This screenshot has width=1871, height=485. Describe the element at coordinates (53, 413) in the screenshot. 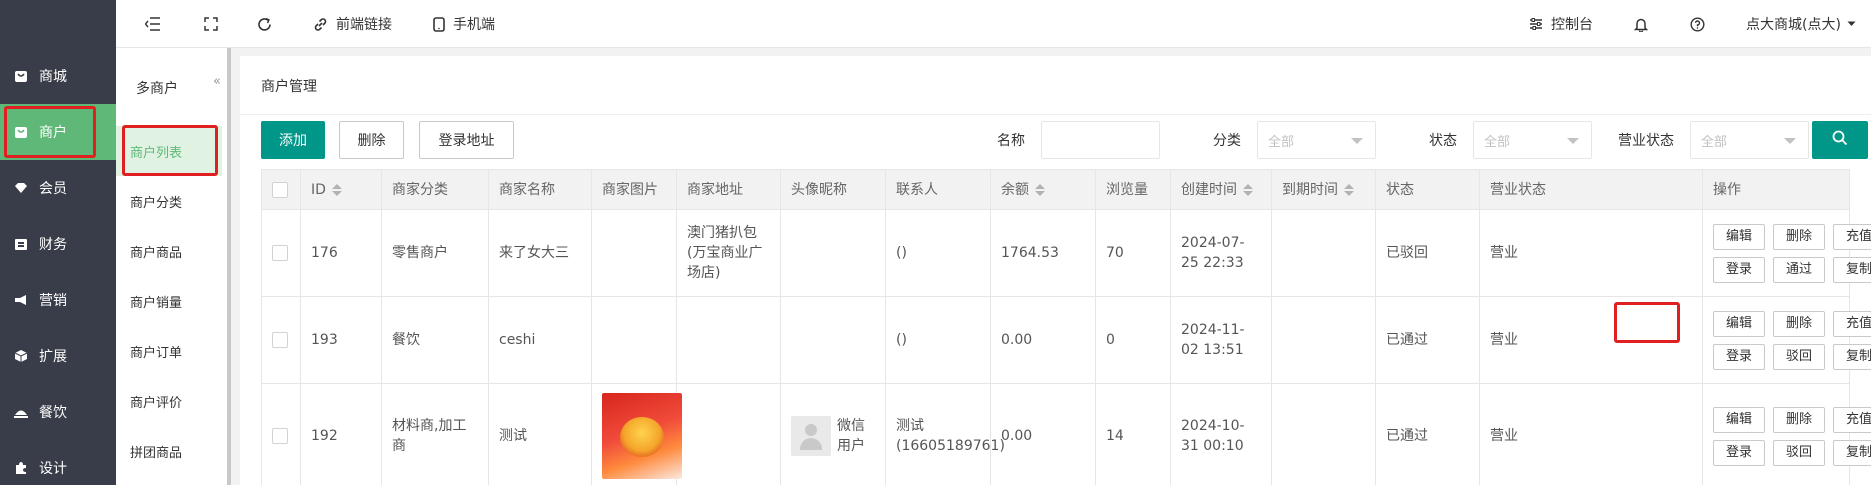

I see `sidebar-item-label: 餐饮` at that location.